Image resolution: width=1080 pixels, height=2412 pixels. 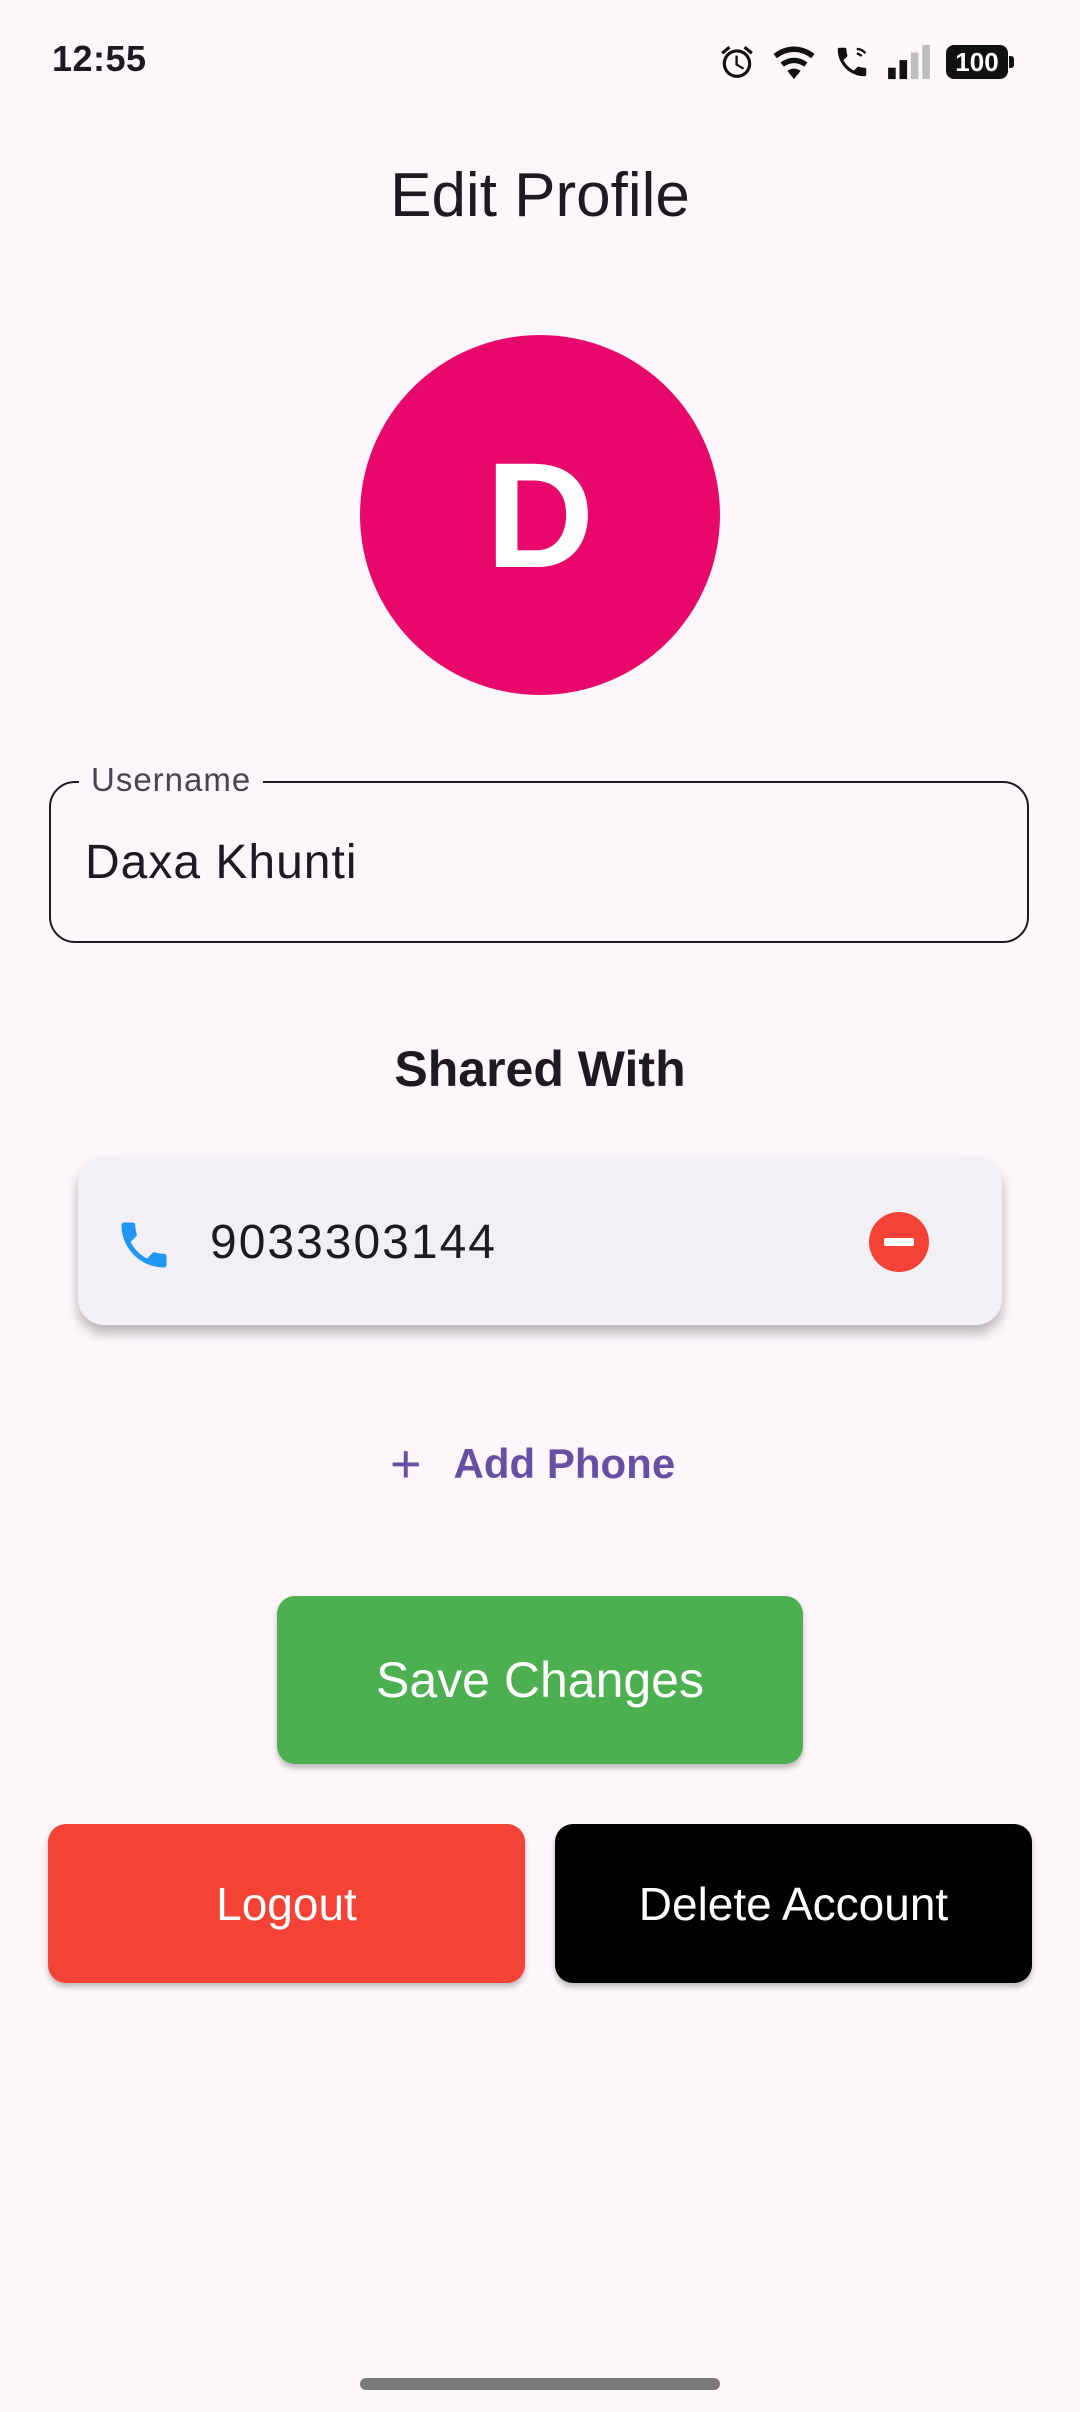 I want to click on phone-number: 9033303144, so click(x=353, y=1242).